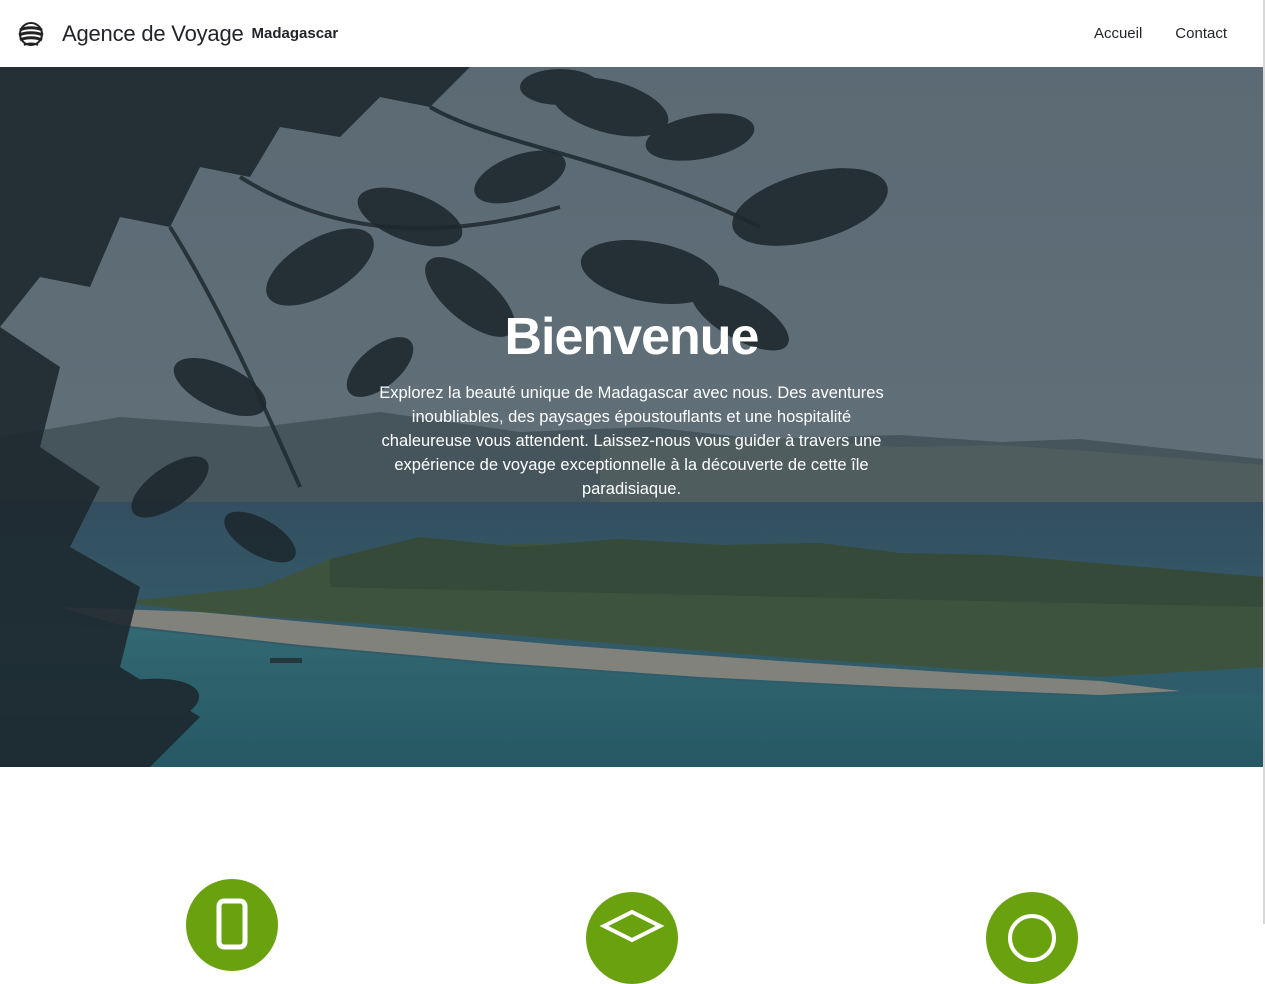 The width and height of the screenshot is (1265, 984). What do you see at coordinates (632, 337) in the screenshot?
I see `hero-title: Bienvenue` at bounding box center [632, 337].